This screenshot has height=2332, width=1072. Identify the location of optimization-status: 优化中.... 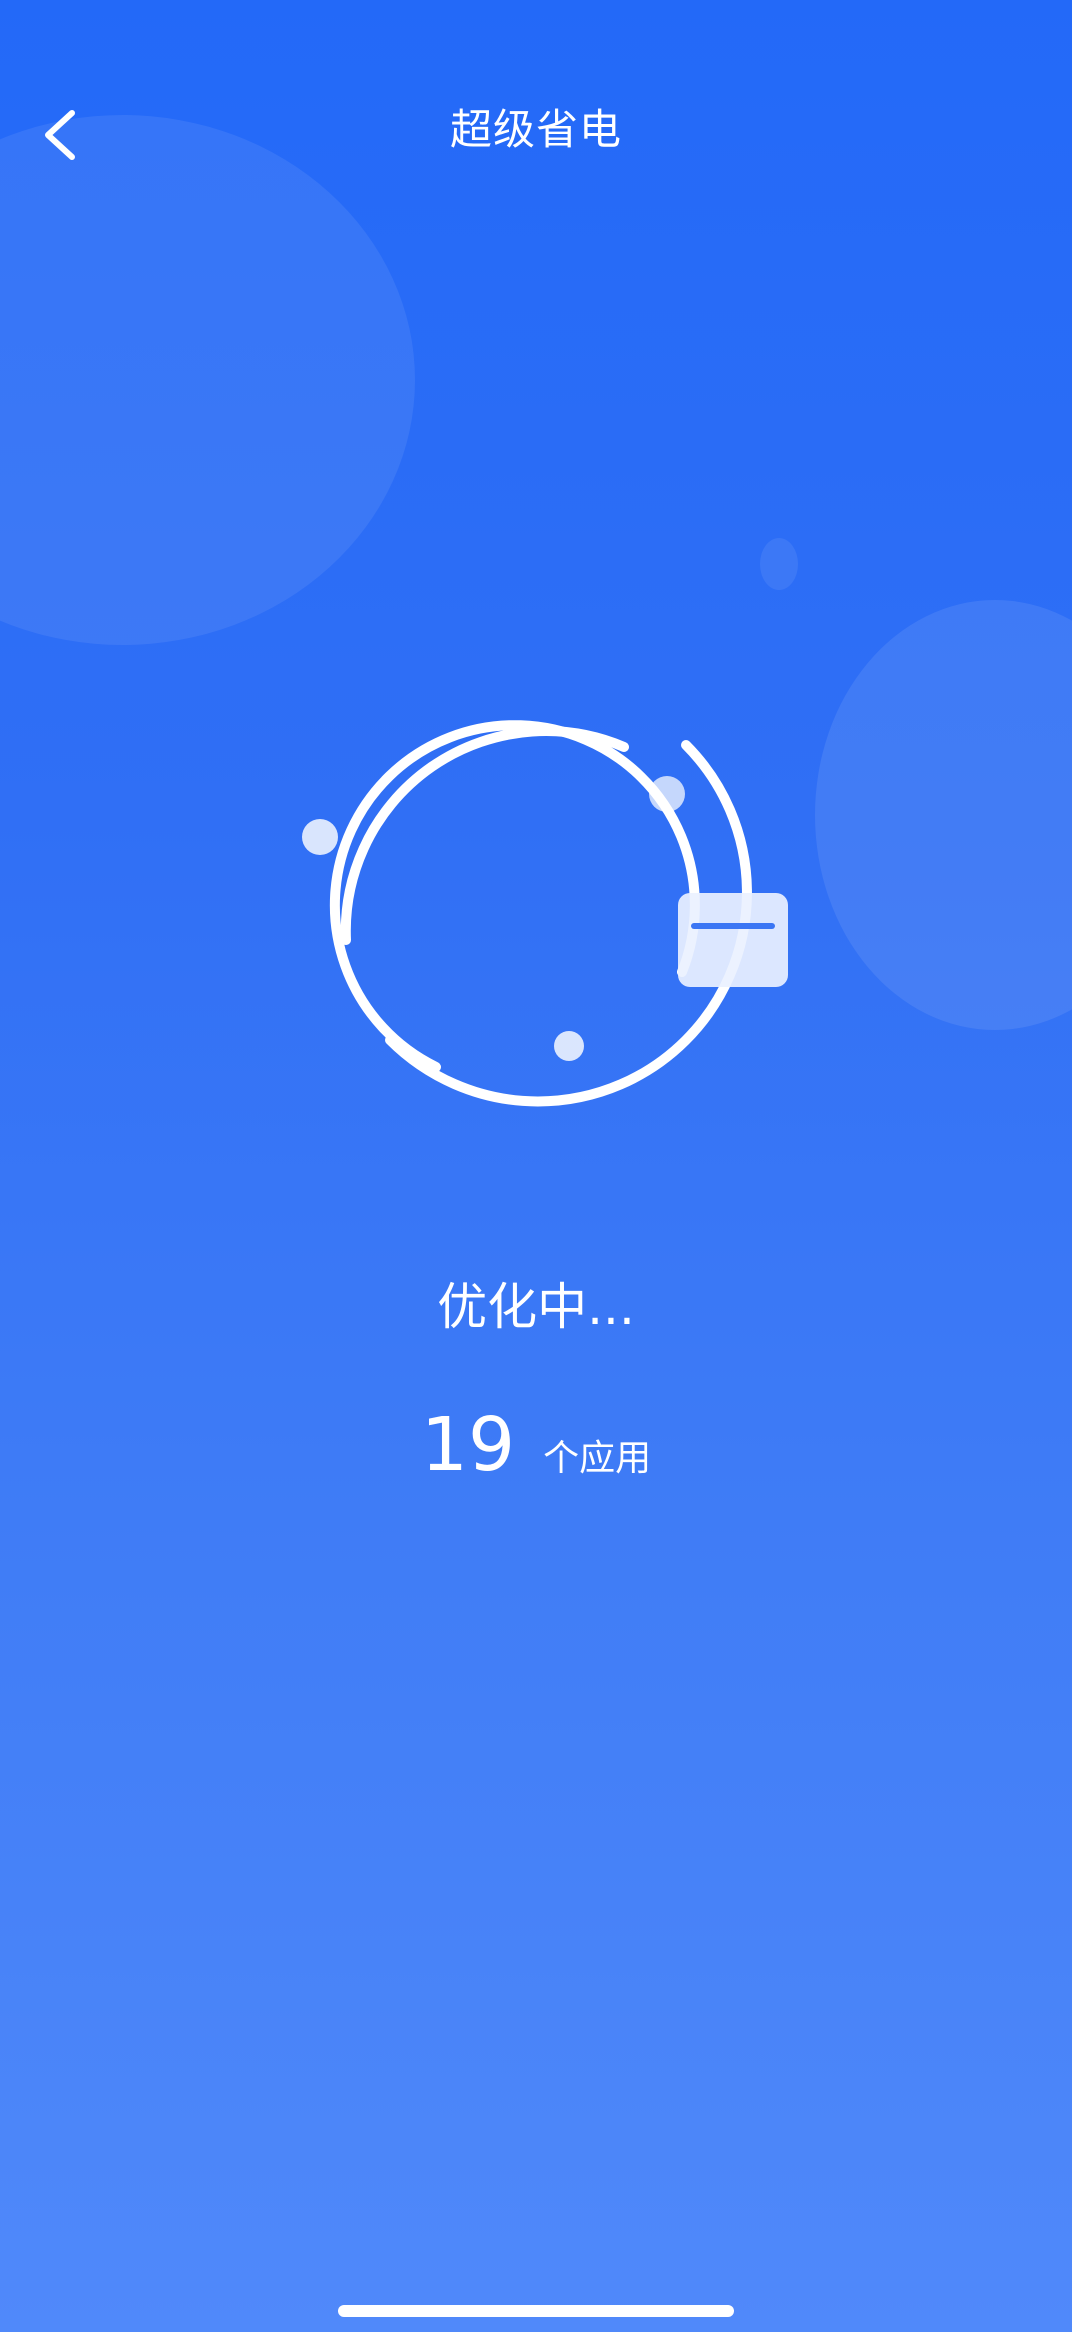
(536, 1307).